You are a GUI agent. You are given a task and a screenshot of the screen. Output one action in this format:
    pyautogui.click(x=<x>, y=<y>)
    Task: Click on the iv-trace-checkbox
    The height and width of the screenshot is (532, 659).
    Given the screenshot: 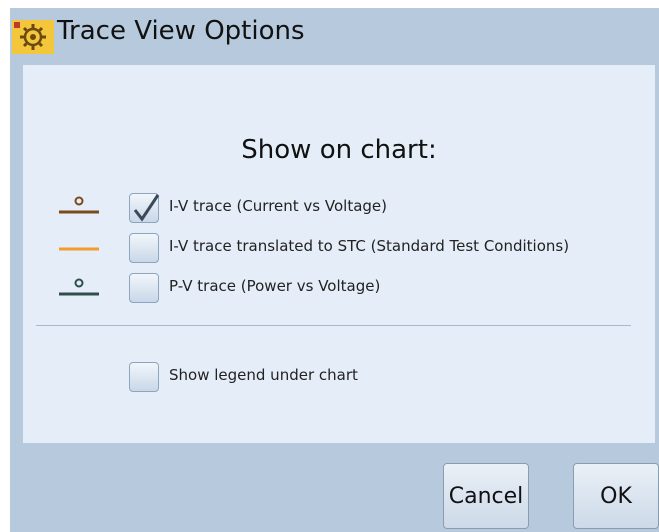 What is the action you would take?
    pyautogui.click(x=144, y=208)
    